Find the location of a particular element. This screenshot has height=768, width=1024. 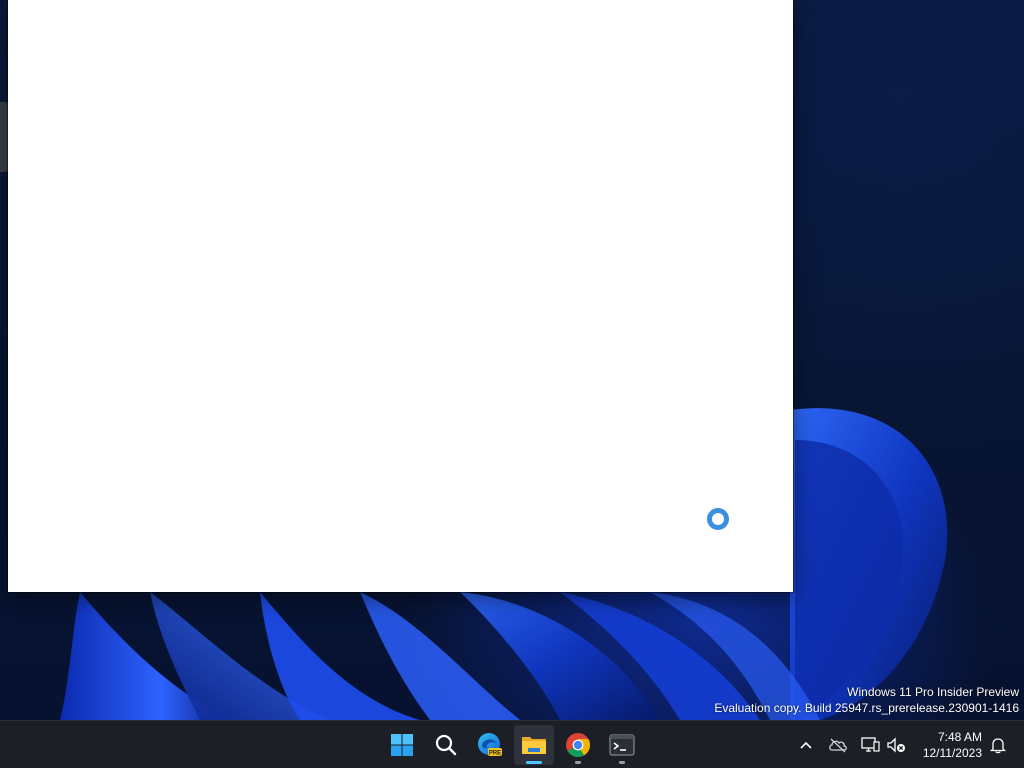

volume-tray-button is located at coordinates (896, 745).